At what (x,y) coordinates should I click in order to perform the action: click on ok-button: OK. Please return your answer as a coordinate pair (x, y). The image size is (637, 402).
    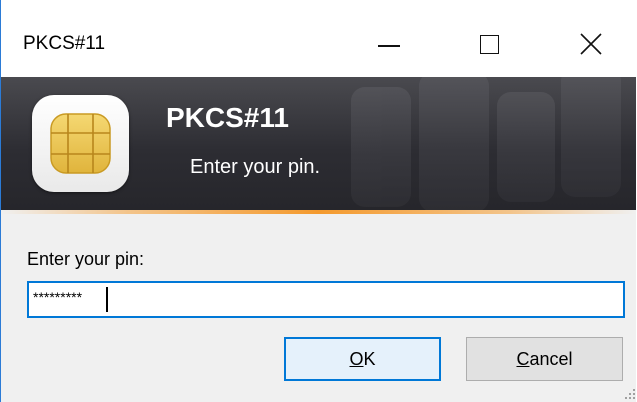
    Looking at the image, I should click on (362, 359).